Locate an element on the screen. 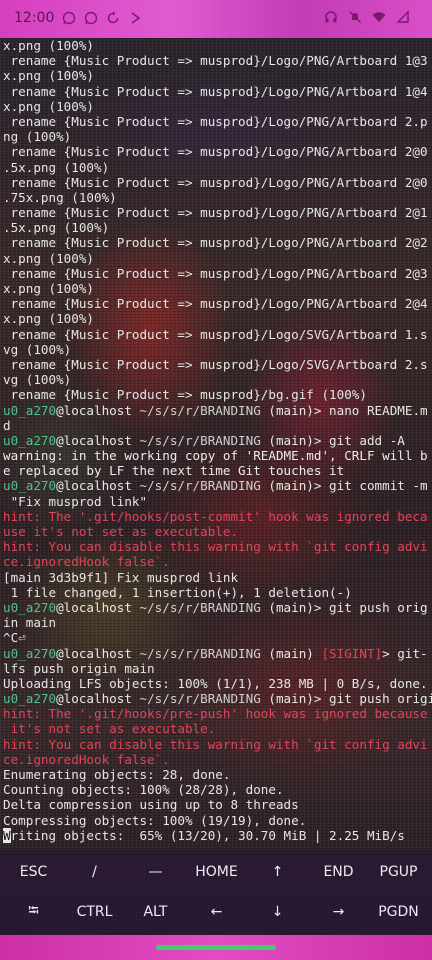 The height and width of the screenshot is (960, 432). terminal-text: > git- is located at coordinates (405, 653).